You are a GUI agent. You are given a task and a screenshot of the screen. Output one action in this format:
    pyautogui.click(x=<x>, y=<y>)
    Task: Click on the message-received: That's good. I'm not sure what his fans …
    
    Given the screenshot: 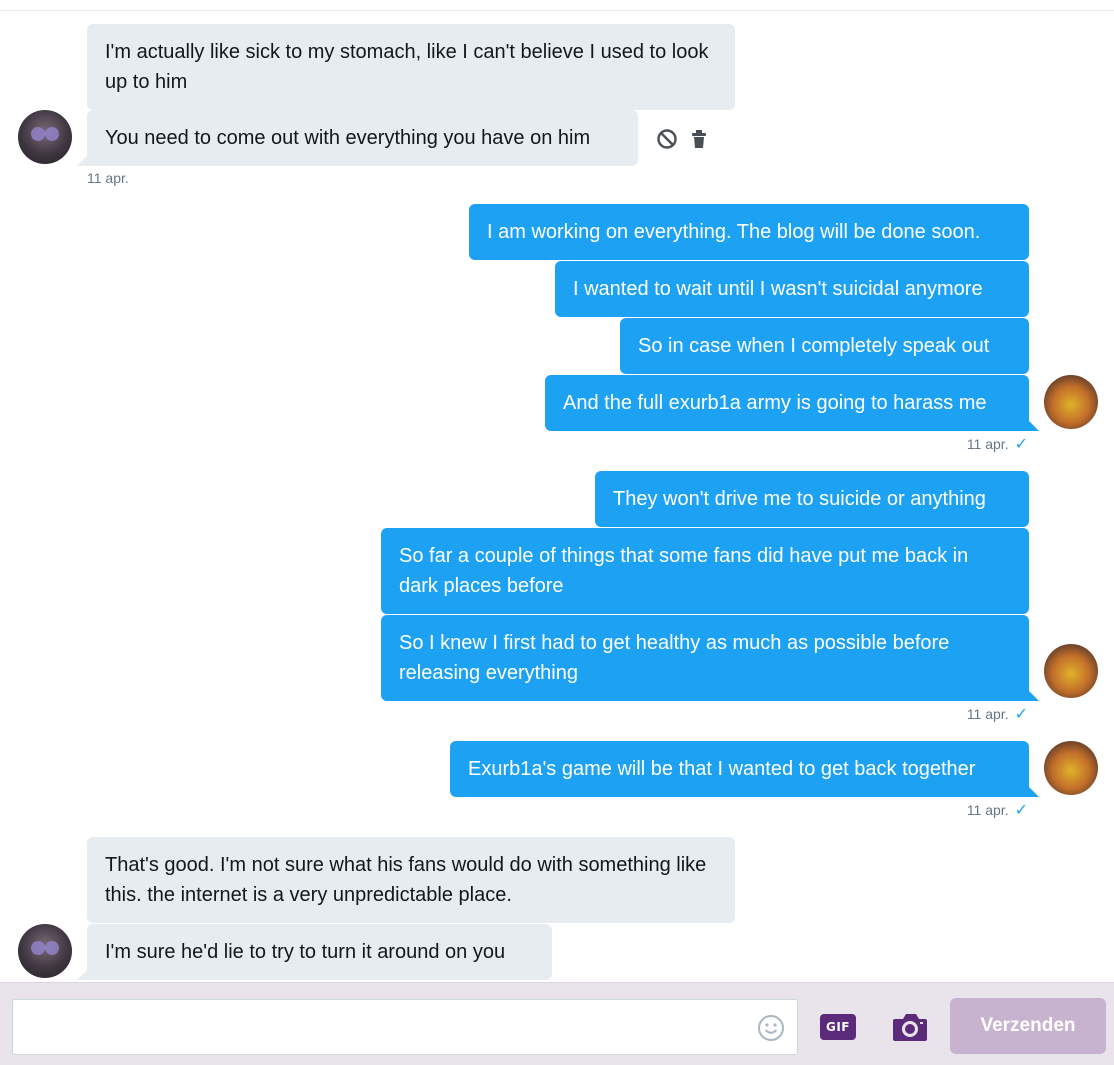 What is the action you would take?
    pyautogui.click(x=411, y=880)
    